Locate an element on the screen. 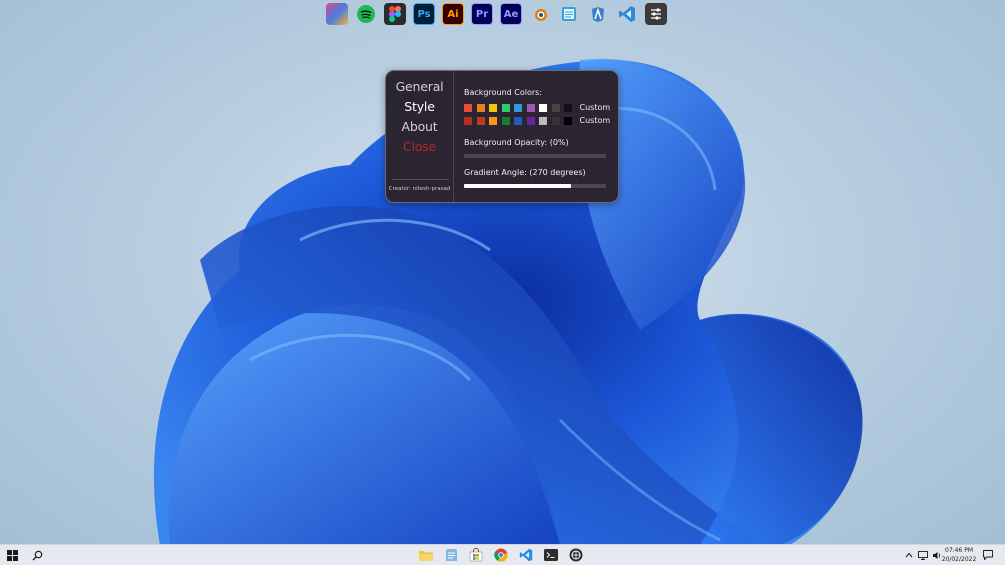  microsoft-store-icon is located at coordinates (476, 555).